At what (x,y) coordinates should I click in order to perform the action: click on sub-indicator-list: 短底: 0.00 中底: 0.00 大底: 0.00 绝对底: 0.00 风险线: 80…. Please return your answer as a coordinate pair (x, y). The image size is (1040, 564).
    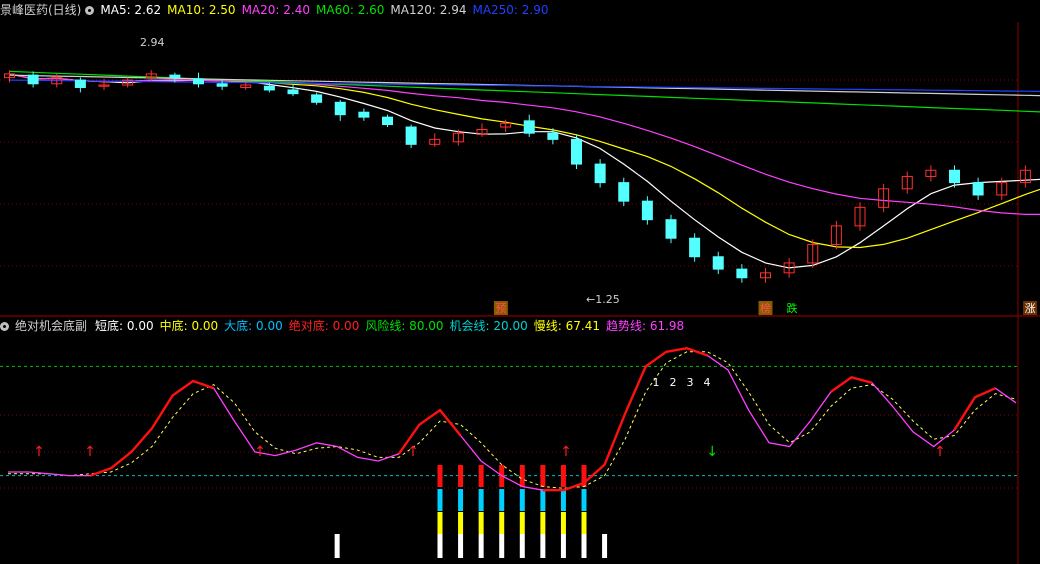
    Looking at the image, I should click on (392, 326).